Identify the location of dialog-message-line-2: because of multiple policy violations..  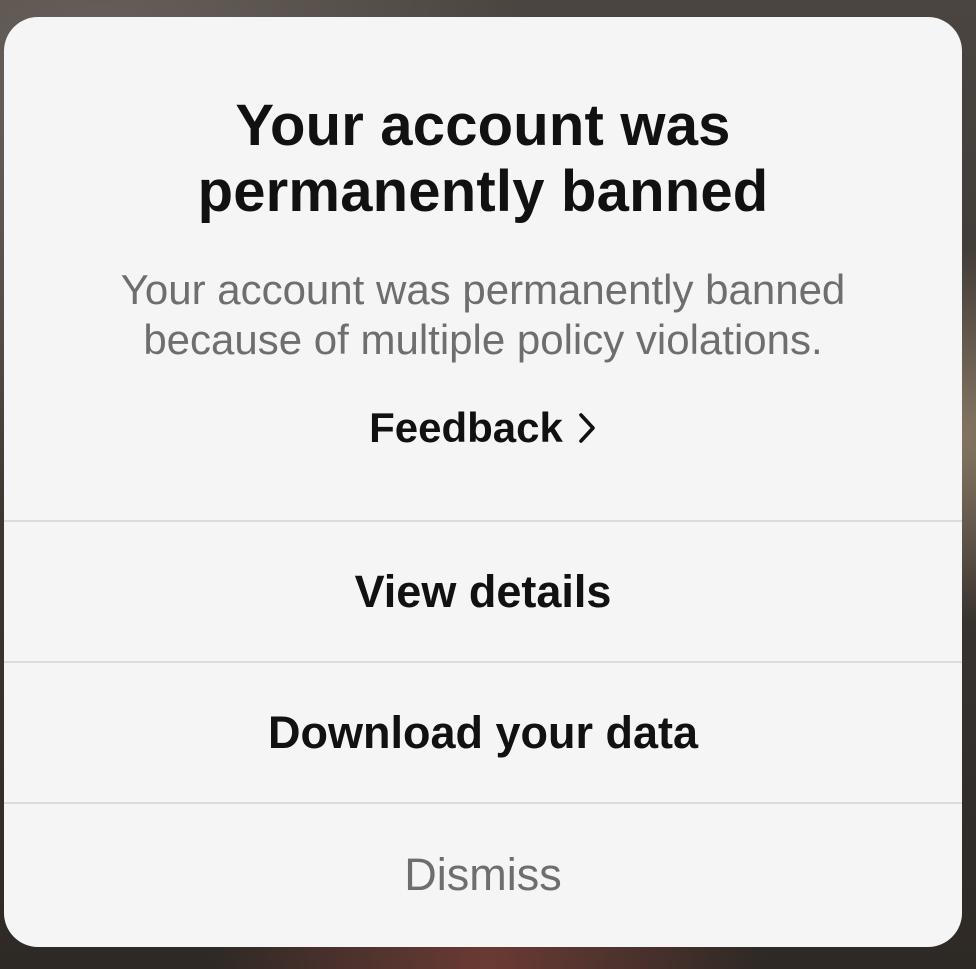
(483, 339).